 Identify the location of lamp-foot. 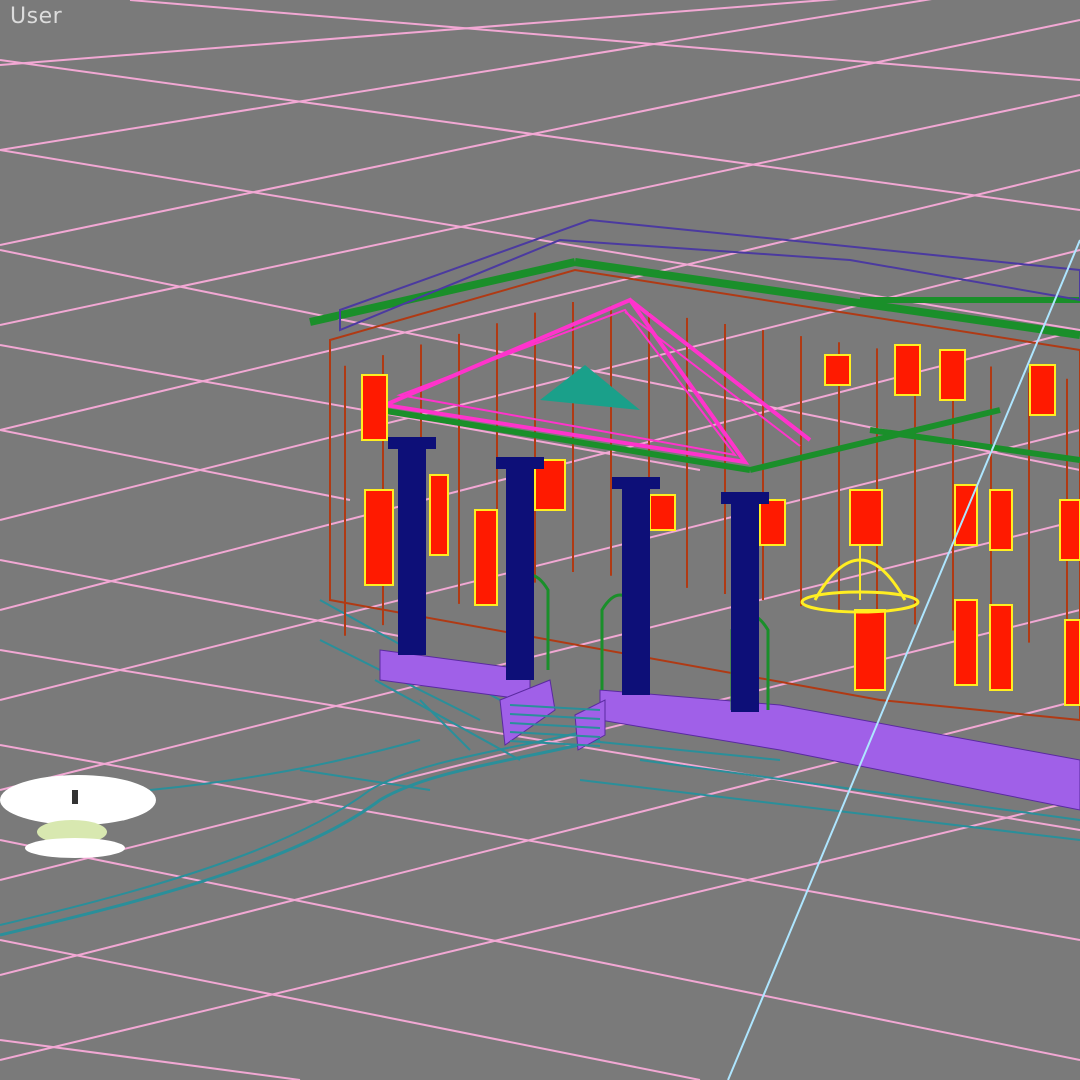
(75, 848).